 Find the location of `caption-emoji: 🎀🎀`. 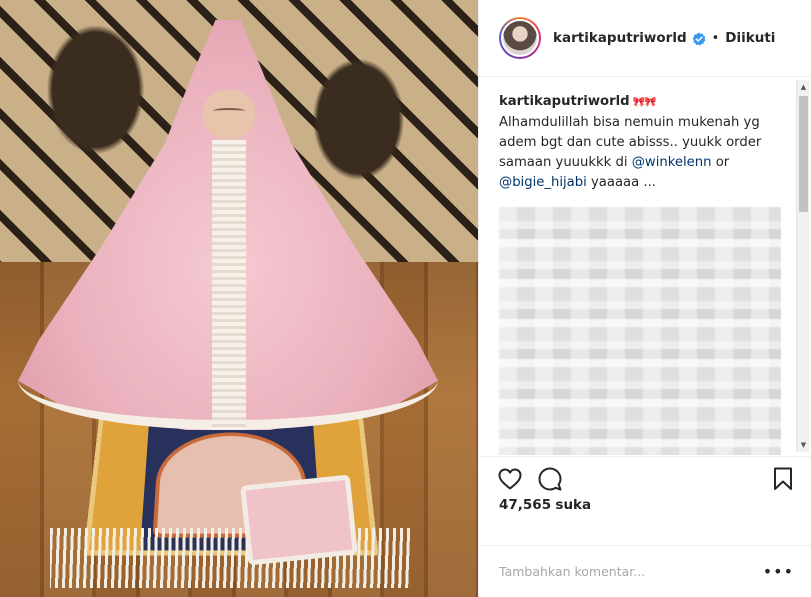

caption-emoji: 🎀🎀 is located at coordinates (644, 102).